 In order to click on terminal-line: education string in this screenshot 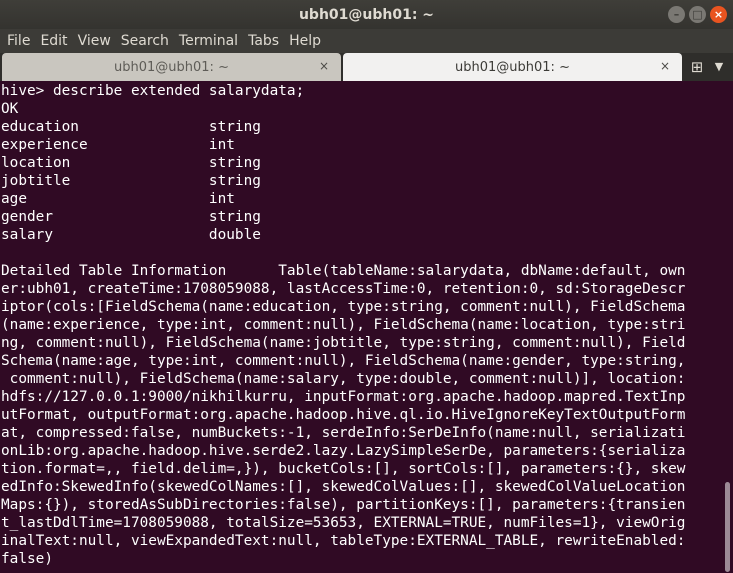, I will do `click(131, 127)`.